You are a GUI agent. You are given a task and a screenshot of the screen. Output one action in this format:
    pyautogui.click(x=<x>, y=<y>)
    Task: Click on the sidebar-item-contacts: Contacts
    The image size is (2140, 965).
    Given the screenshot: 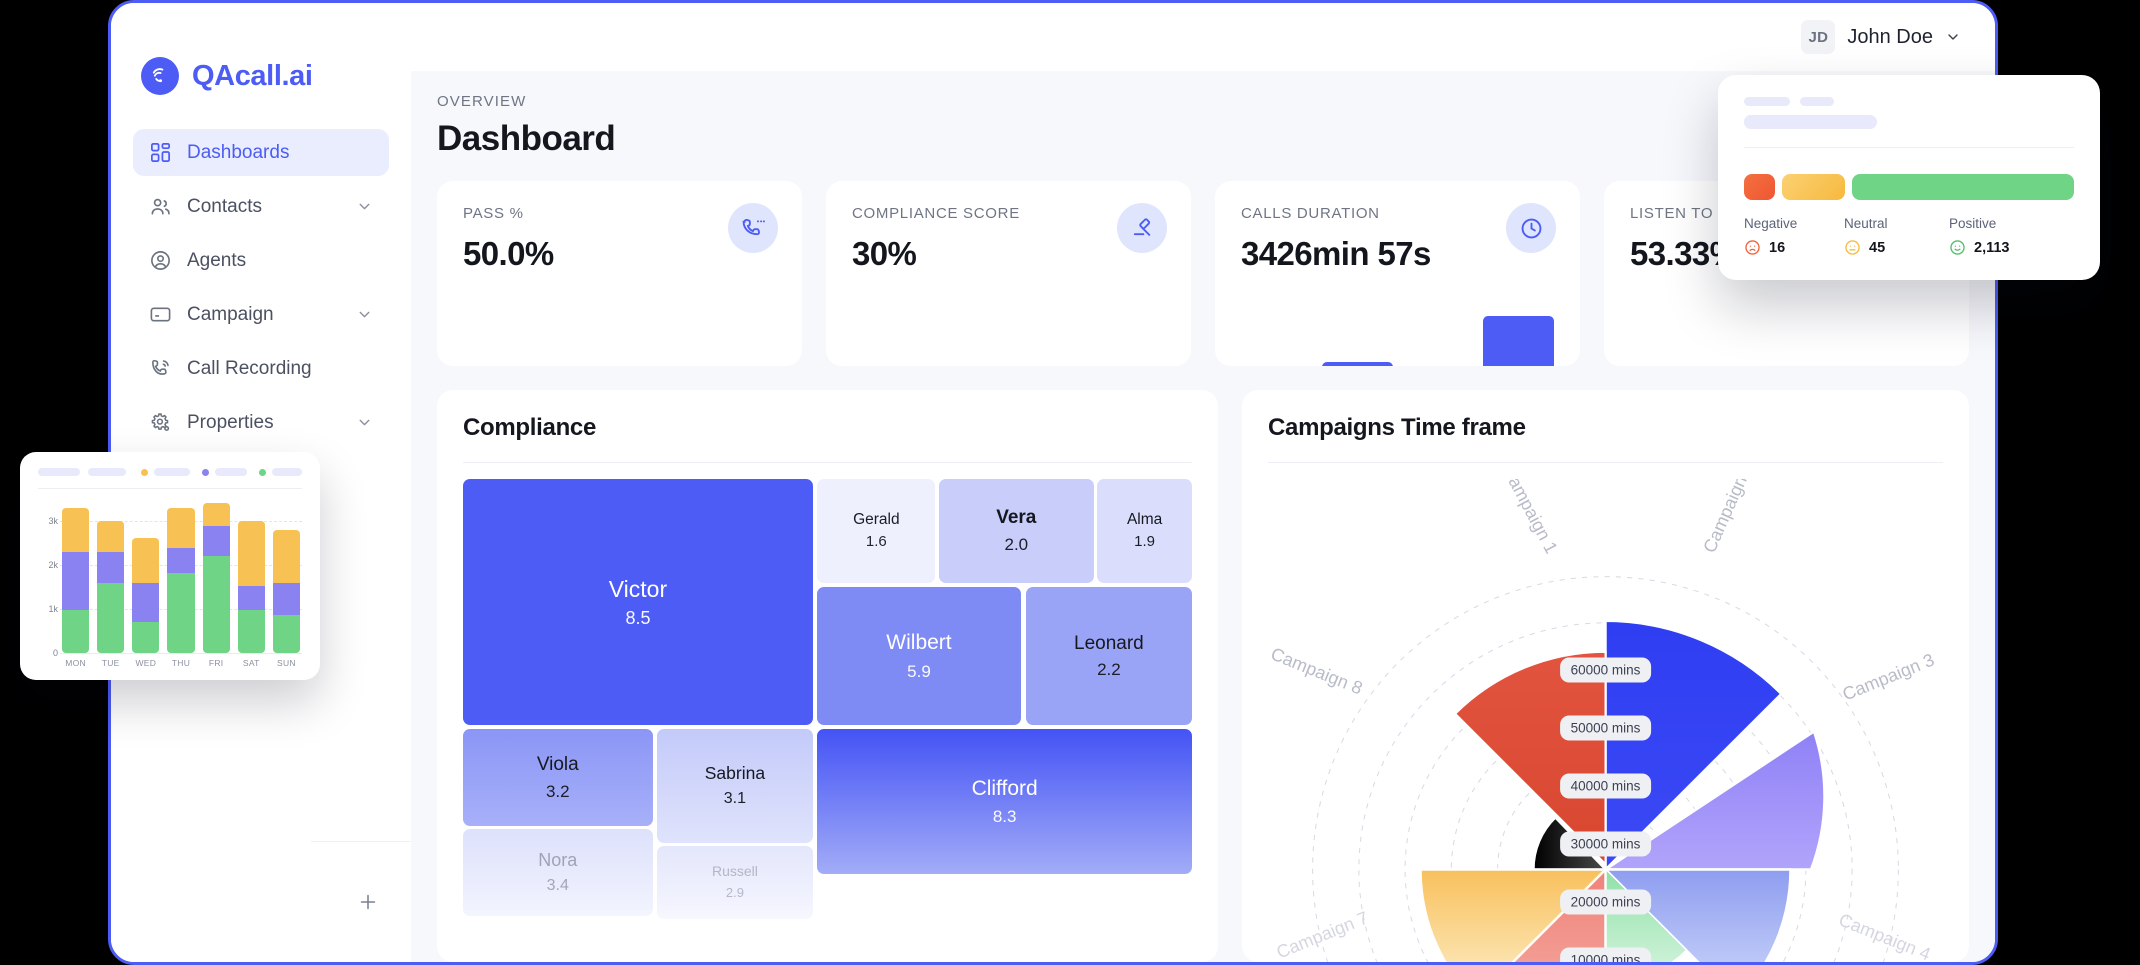 What is the action you would take?
    pyautogui.click(x=261, y=206)
    